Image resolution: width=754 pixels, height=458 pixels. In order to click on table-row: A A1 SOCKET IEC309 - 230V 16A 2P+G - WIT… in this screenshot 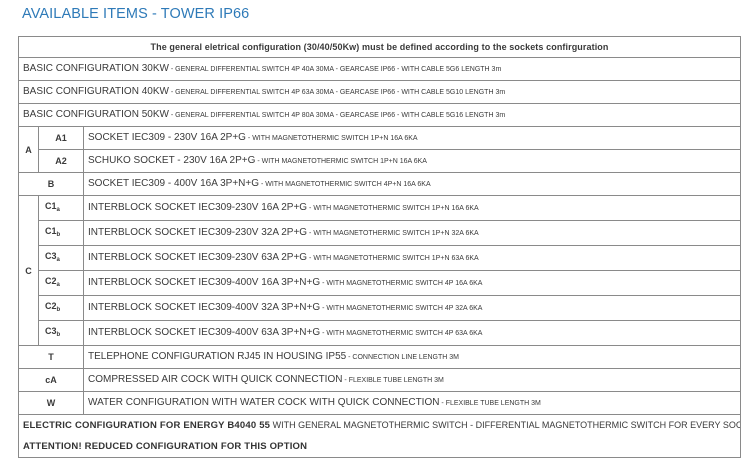, I will do `click(380, 149)`.